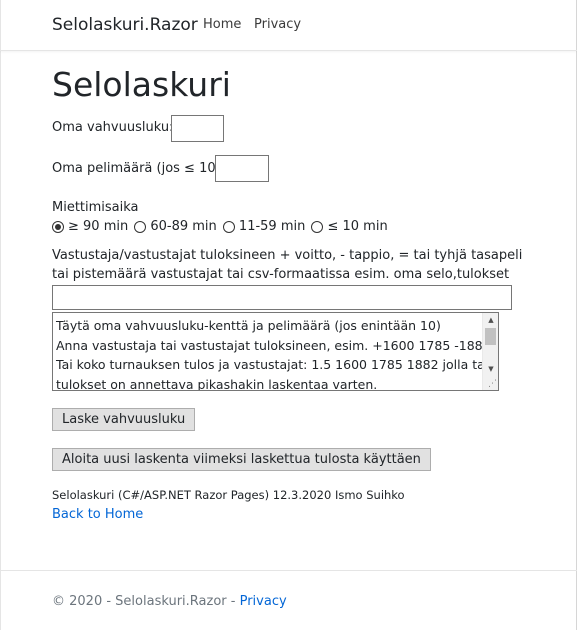 The image size is (577, 630). Describe the element at coordinates (125, 25) in the screenshot. I see `brand-link: Selolaskuri.Razor` at that location.